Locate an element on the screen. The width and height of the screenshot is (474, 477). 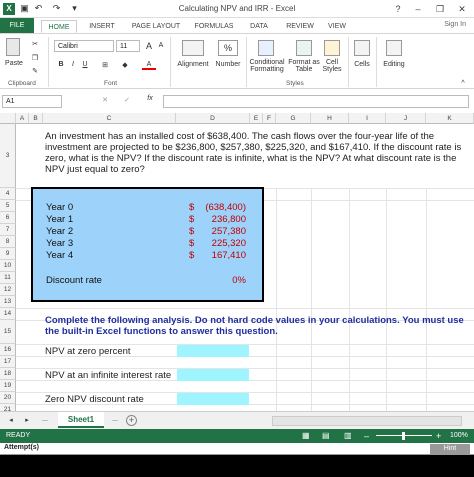
col-header: C is located at coordinates (109, 118).